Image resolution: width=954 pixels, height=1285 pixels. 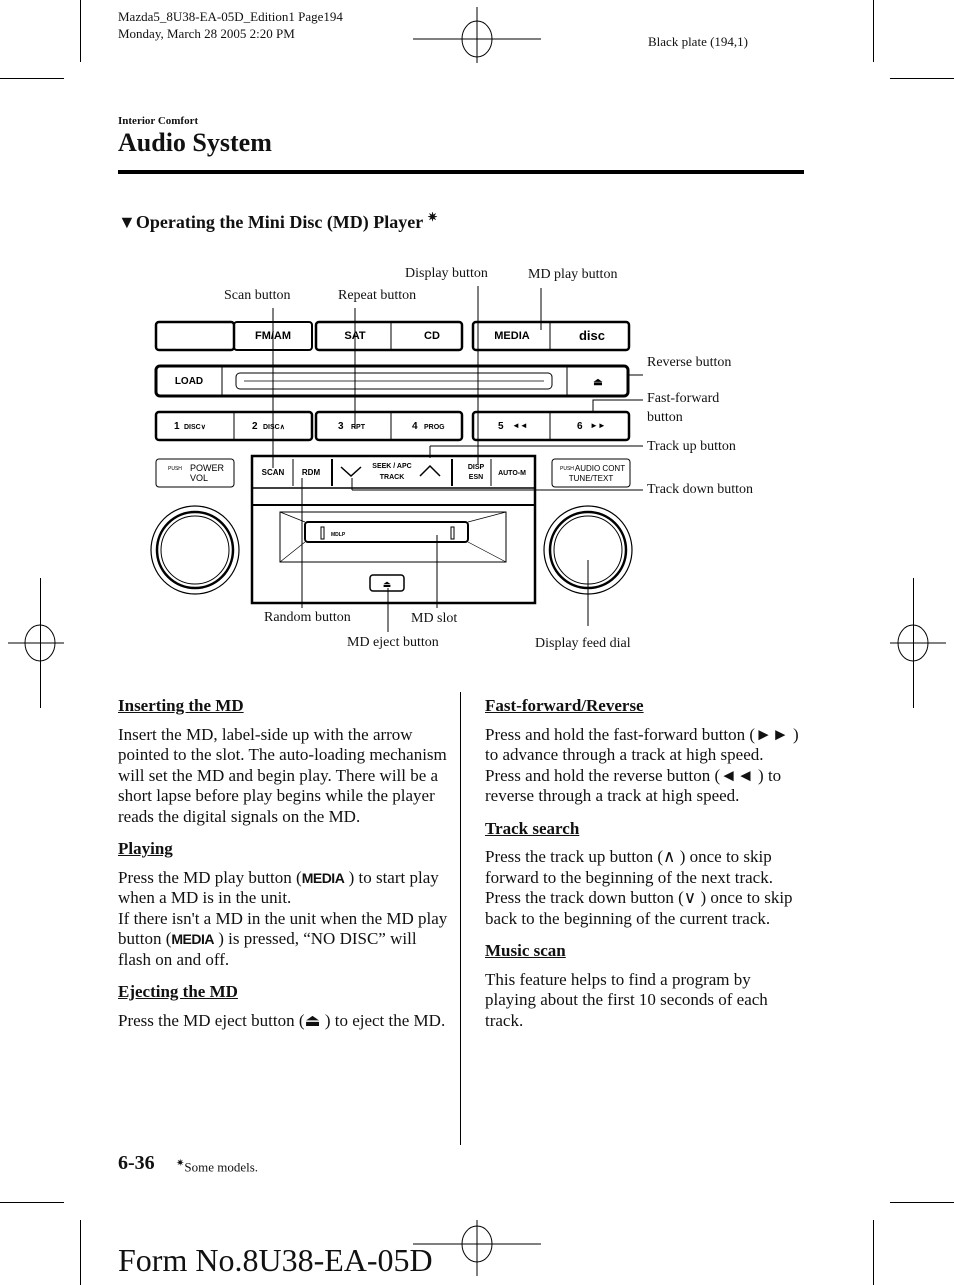 I want to click on md-eject-icon: ⏏, so click(x=387, y=584).